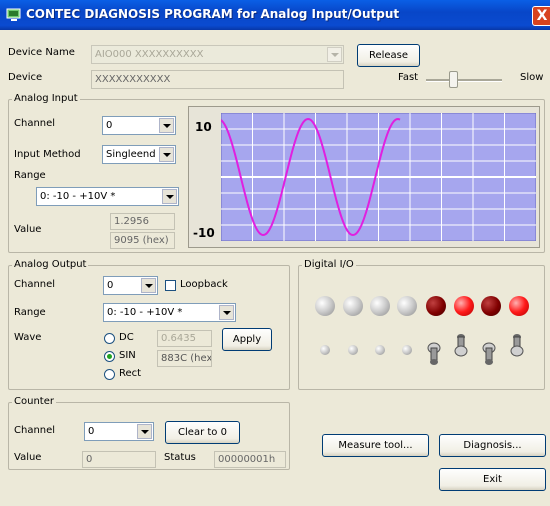  Describe the element at coordinates (109, 338) in the screenshot. I see `wave-dc-radio` at that location.